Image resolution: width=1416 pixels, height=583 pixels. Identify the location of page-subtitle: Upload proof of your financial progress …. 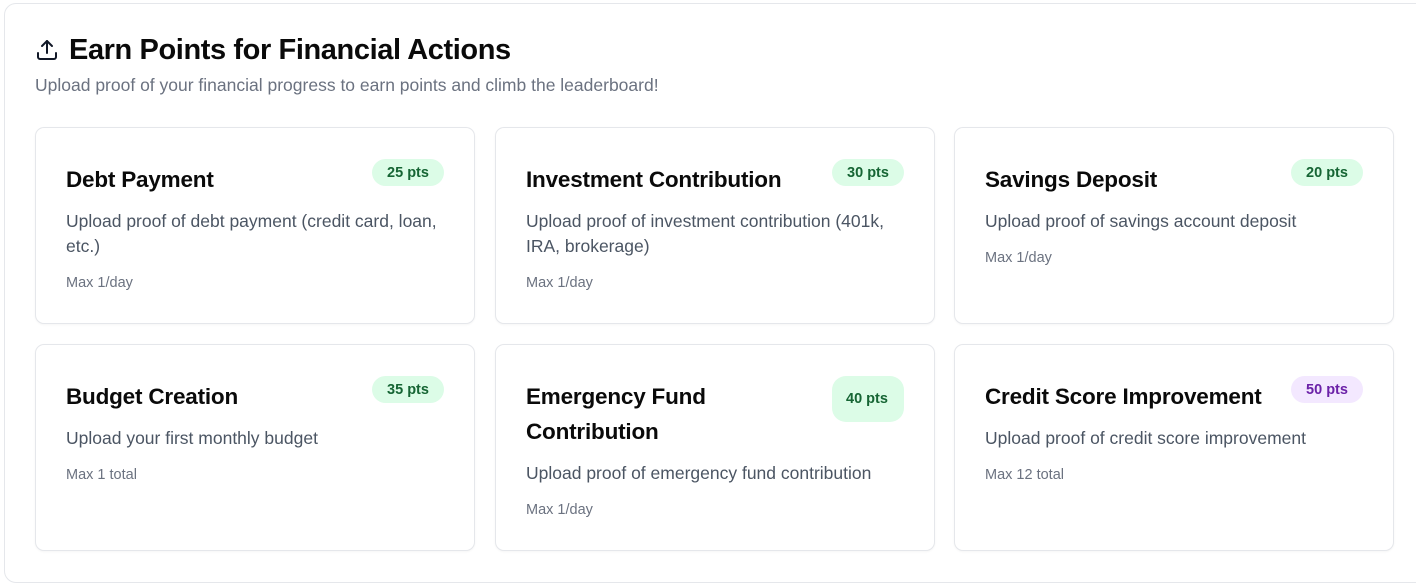
(347, 85).